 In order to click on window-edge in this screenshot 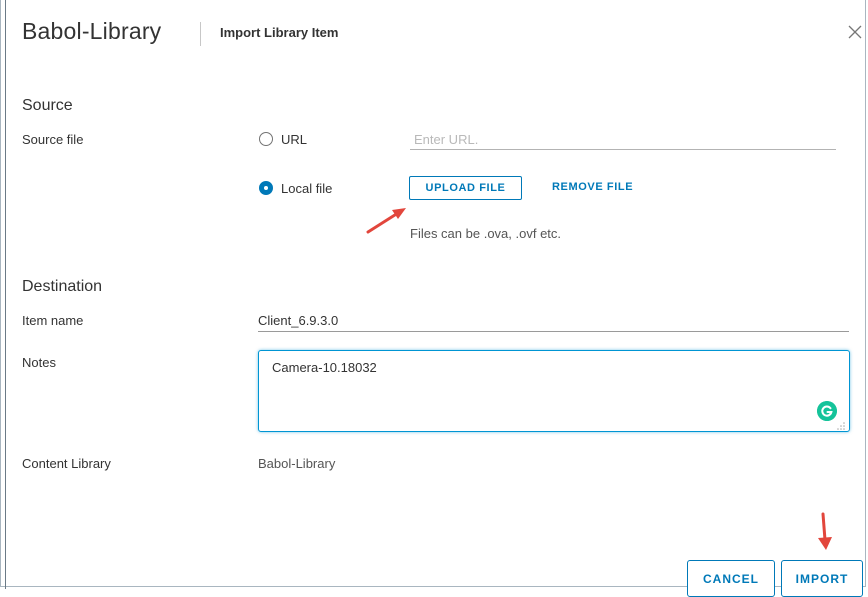, I will do `click(5, 294)`.